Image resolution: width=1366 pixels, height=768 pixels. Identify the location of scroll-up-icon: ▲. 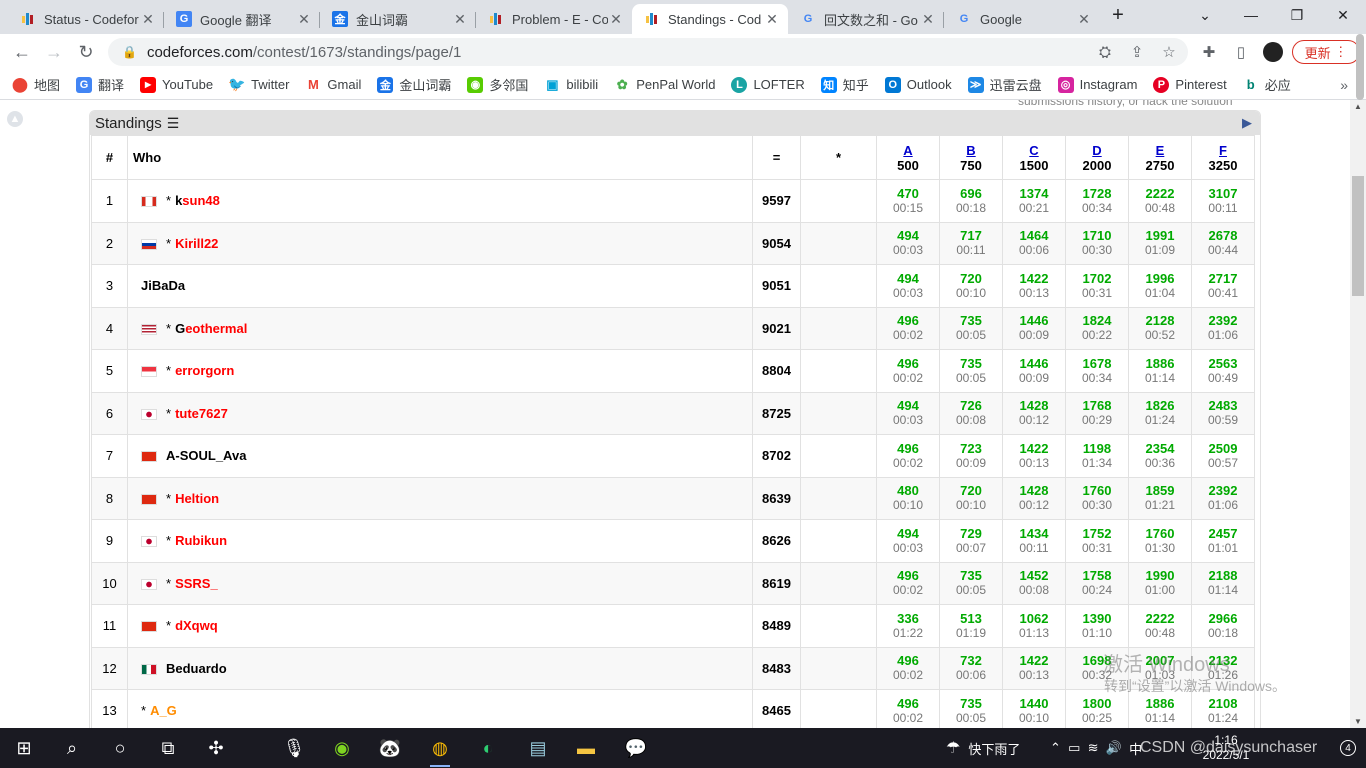
(15, 119).